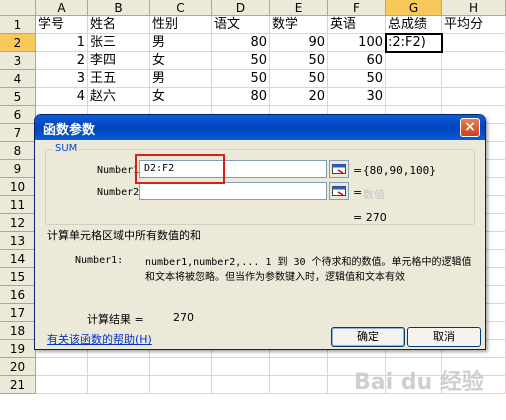  I want to click on cell-g5, so click(414, 97).